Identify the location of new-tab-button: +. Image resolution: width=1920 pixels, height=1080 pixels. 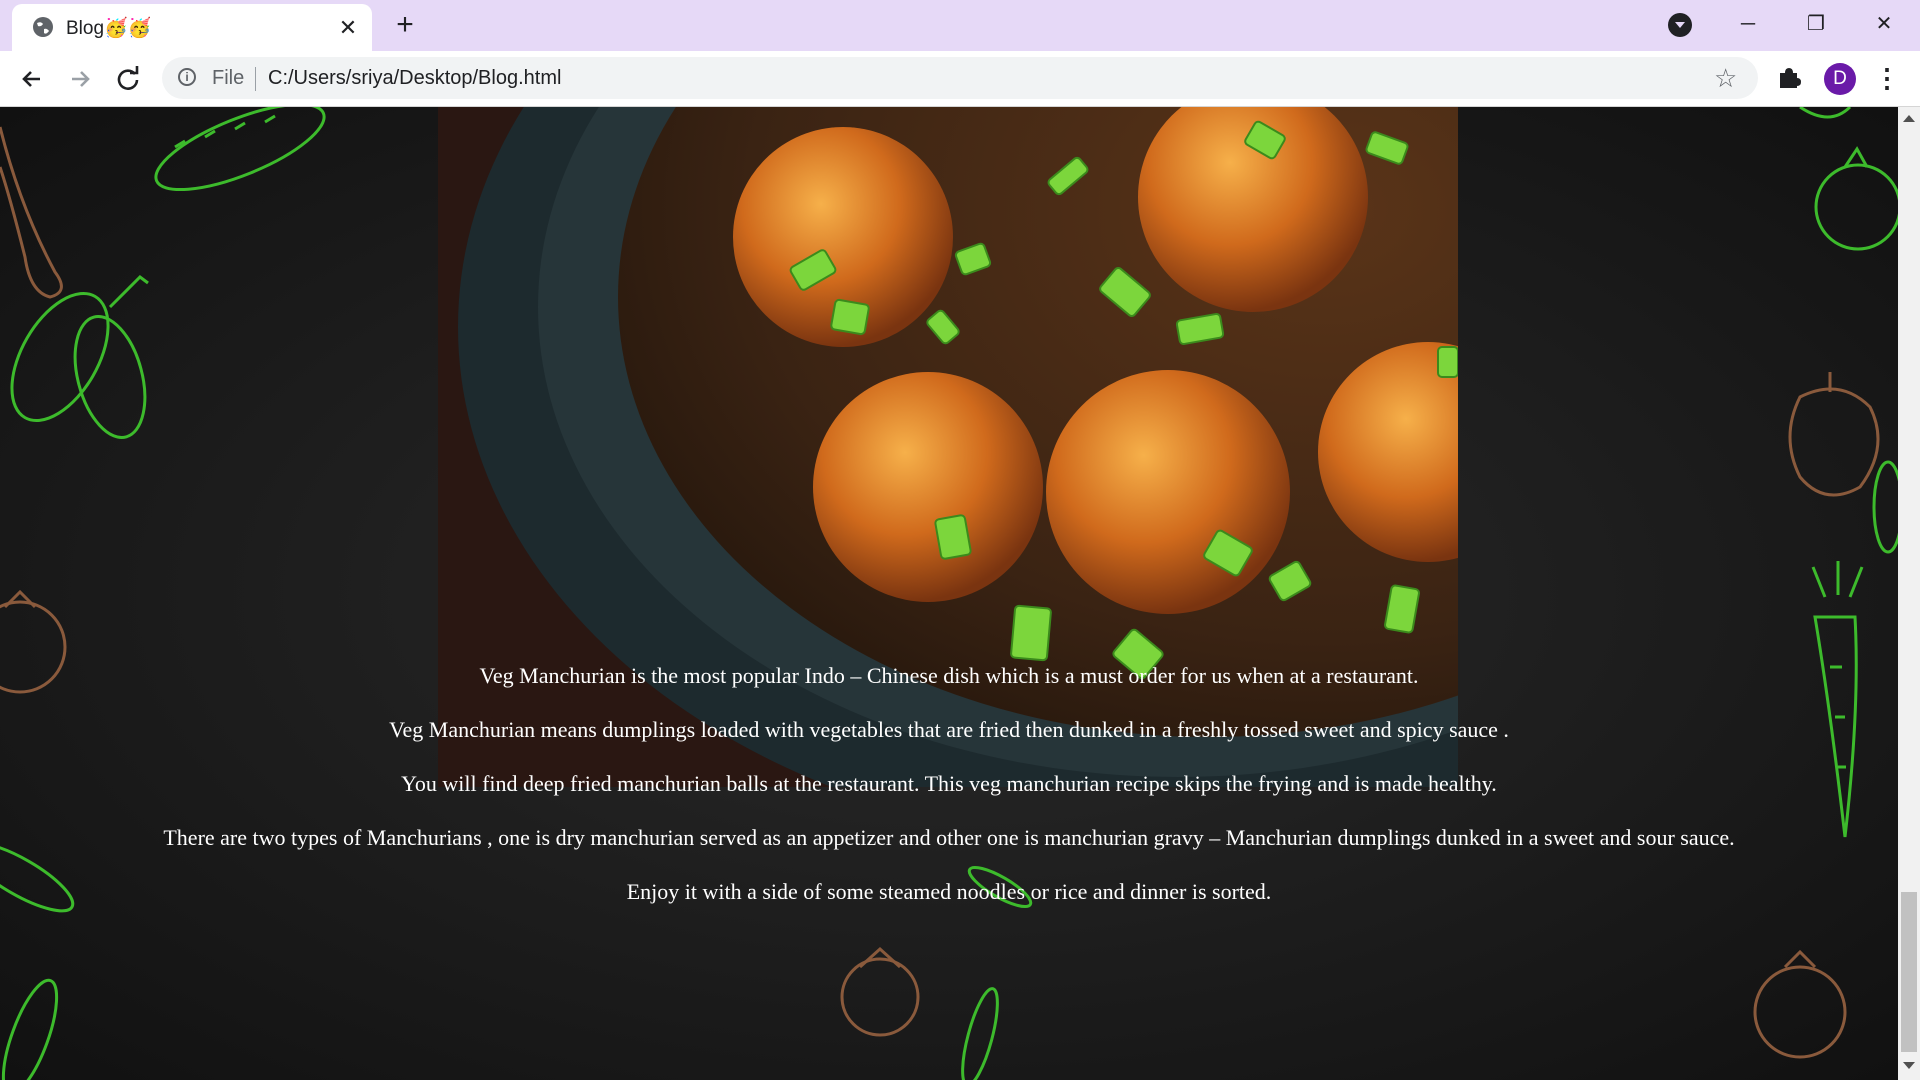
(405, 25).